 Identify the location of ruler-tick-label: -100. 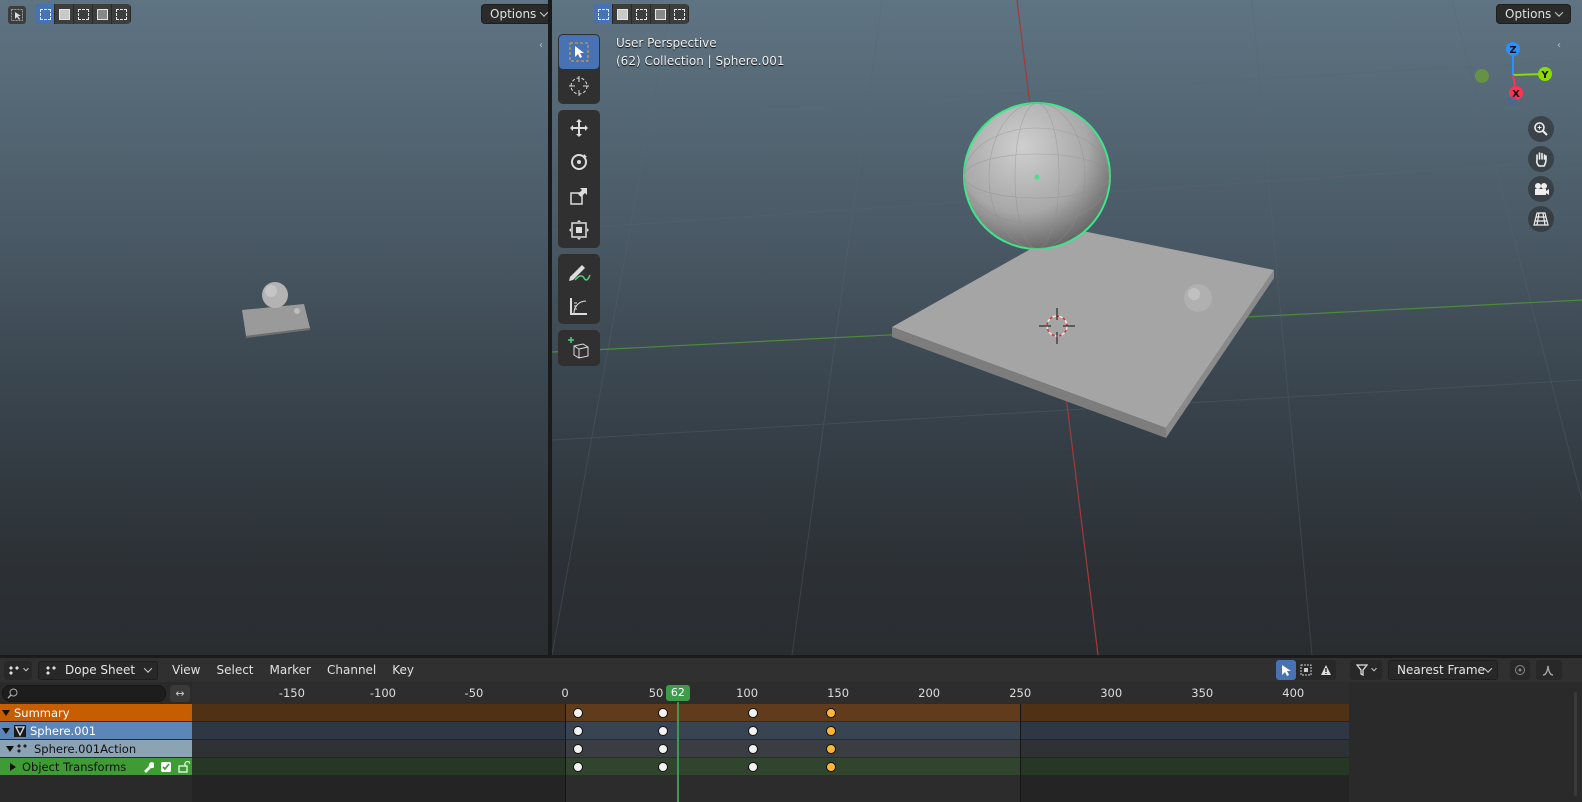
(382, 693).